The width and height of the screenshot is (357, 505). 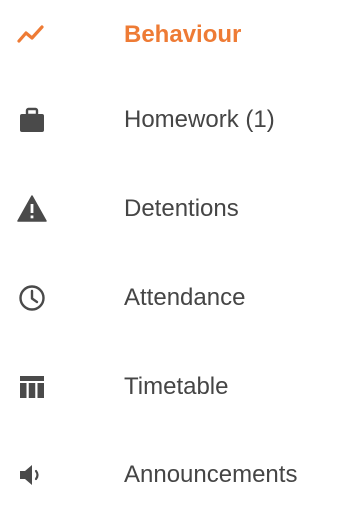 I want to click on sidebar-item-timetable: Timetable, so click(x=178, y=387).